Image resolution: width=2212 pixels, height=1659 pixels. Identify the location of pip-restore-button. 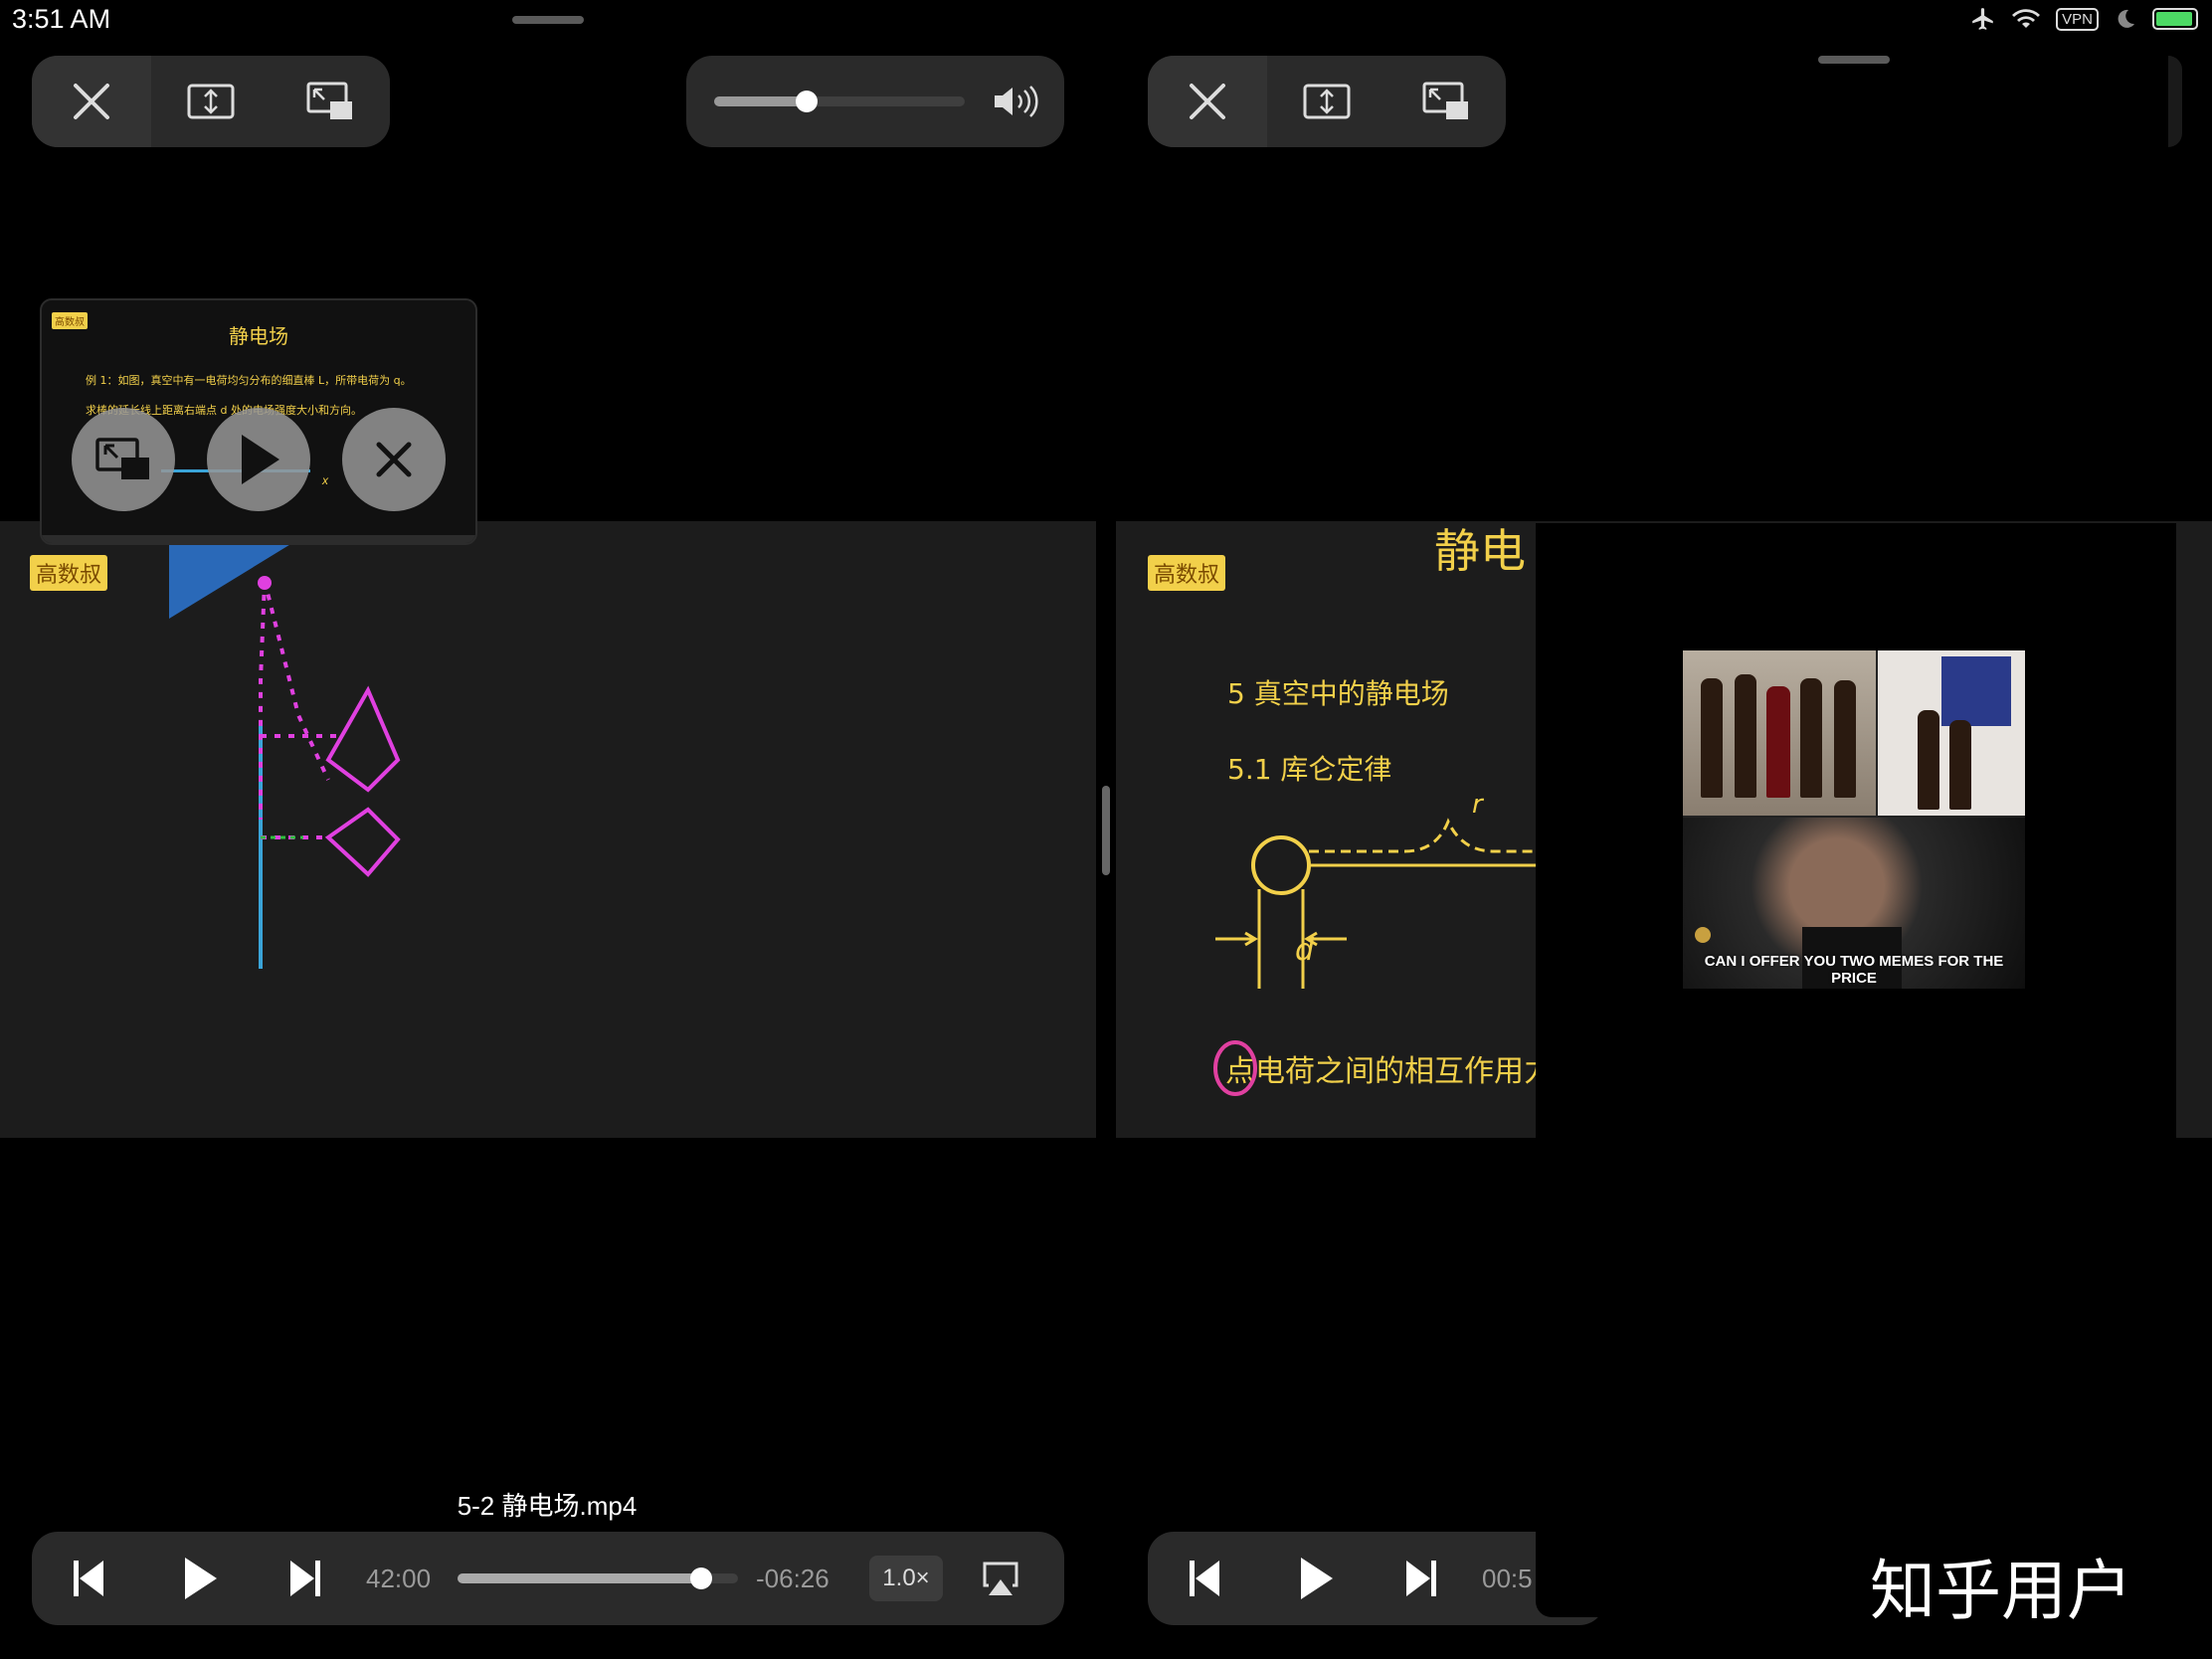
(123, 459).